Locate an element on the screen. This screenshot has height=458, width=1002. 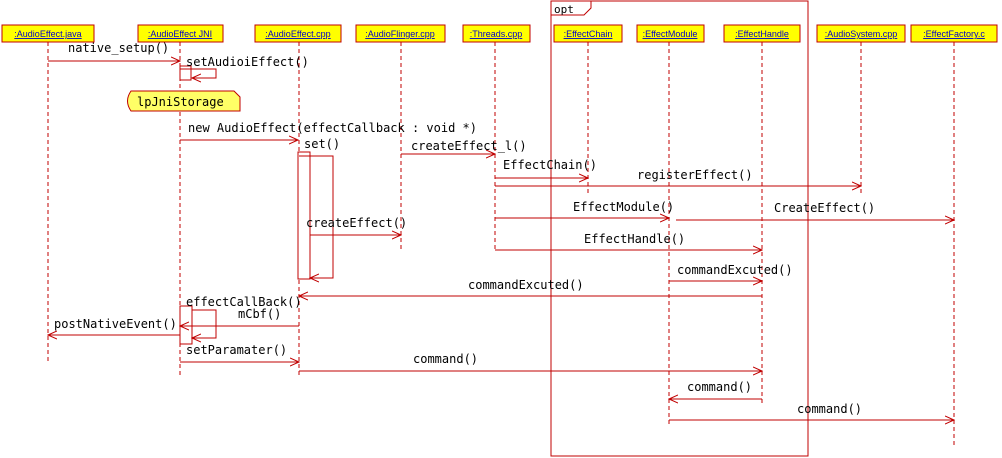
message-label: new AudioEffect(effectCallback : void *) is located at coordinates (332, 128).